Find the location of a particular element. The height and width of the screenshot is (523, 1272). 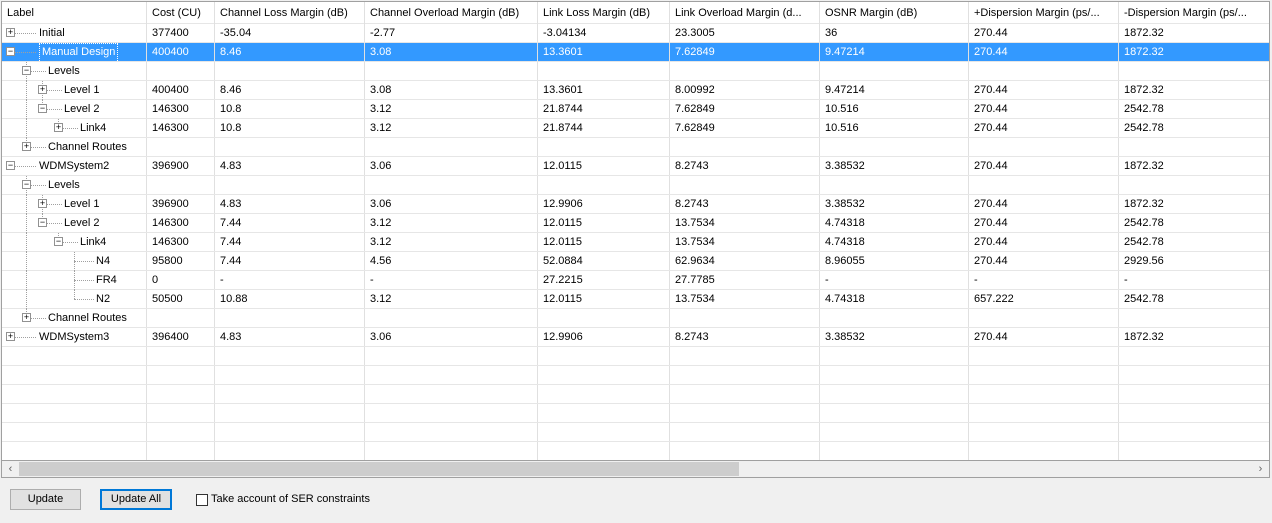

column-header-0: Label is located at coordinates (74, 13).